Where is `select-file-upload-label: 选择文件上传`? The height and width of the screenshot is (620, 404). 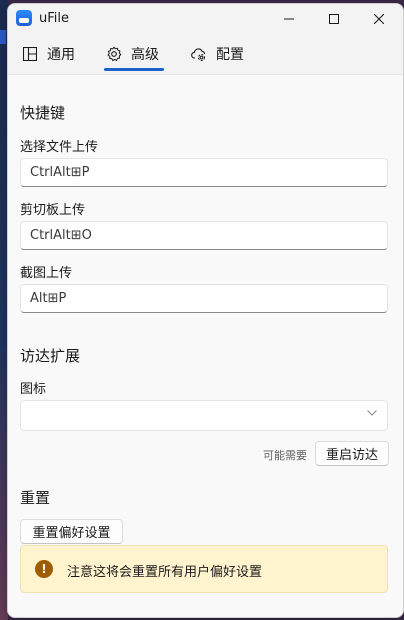 select-file-upload-label: 选择文件上传 is located at coordinates (59, 147).